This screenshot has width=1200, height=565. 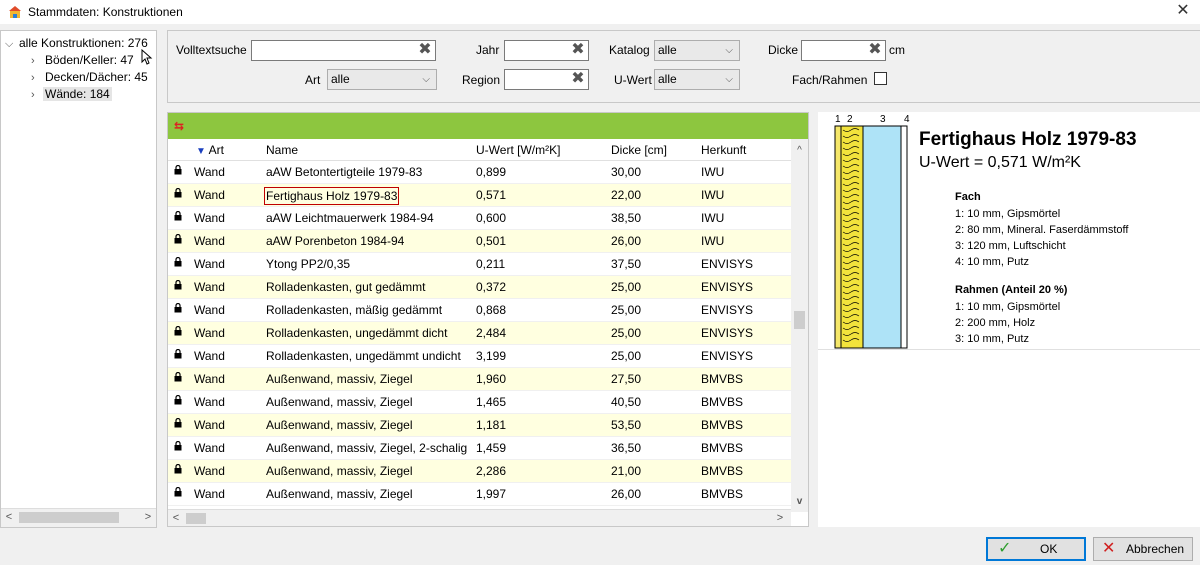 I want to click on scroll-down-icon: v, so click(x=799, y=502).